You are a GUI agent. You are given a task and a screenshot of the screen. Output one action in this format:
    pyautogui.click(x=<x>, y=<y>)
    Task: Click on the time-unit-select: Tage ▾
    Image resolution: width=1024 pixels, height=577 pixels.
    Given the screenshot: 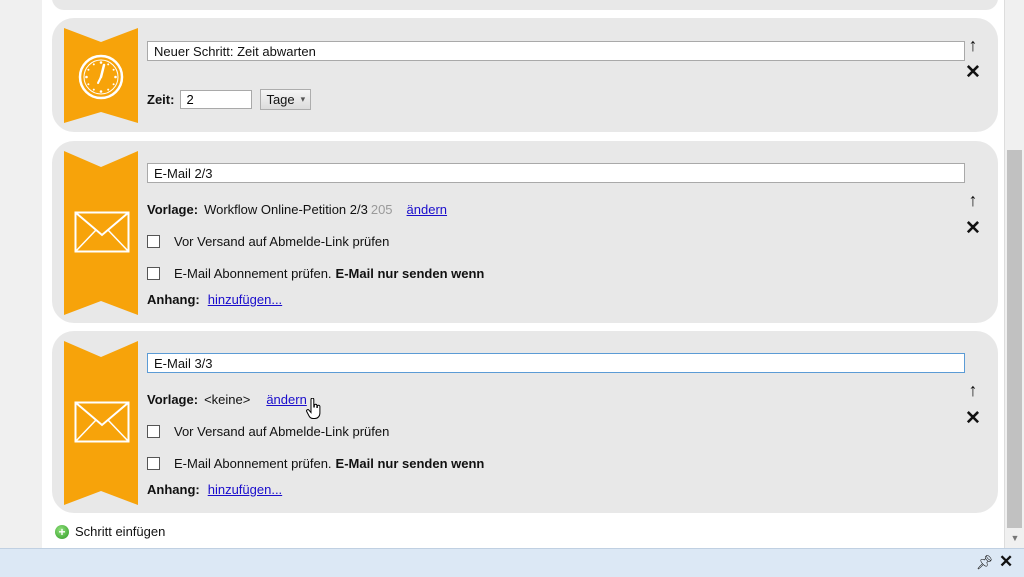 What is the action you would take?
    pyautogui.click(x=286, y=99)
    